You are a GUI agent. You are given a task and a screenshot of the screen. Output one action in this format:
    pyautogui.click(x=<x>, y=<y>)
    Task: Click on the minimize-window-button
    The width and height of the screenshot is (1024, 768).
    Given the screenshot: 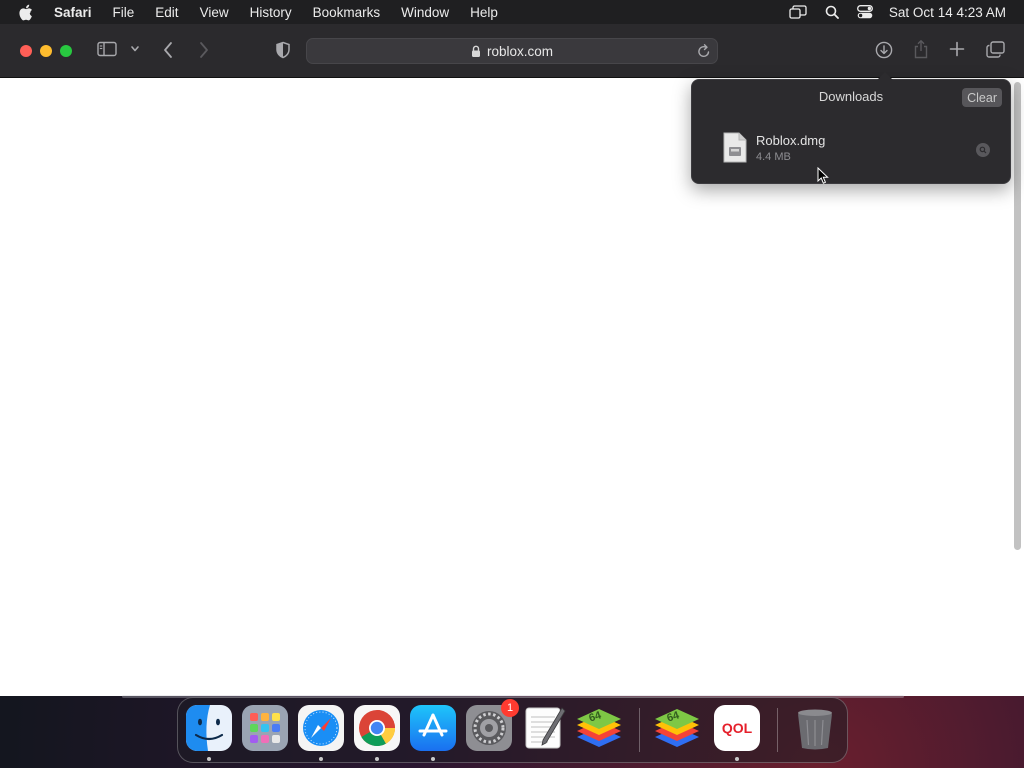 What is the action you would take?
    pyautogui.click(x=46, y=51)
    